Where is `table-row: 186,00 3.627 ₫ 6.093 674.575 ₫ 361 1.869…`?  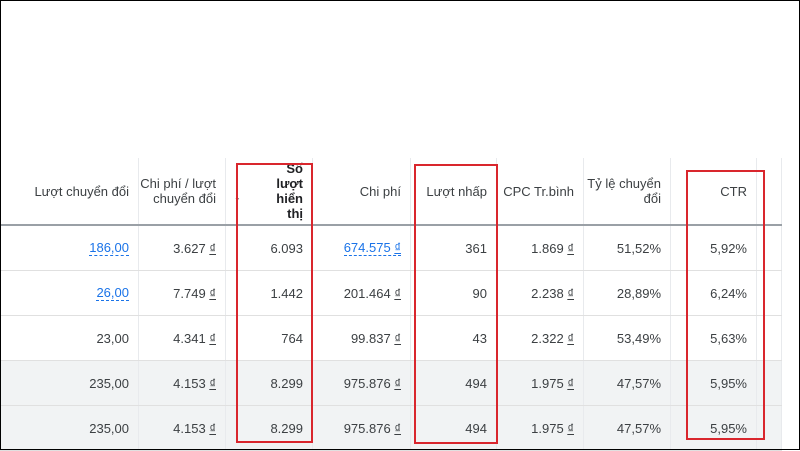 table-row: 186,00 3.627 ₫ 6.093 674.575 ₫ 361 1.869… is located at coordinates (391, 248).